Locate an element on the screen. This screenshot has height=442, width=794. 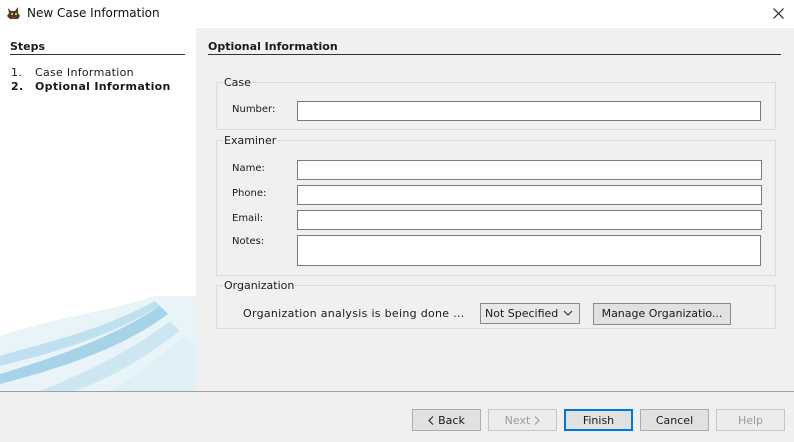
back-button: Back is located at coordinates (446, 420).